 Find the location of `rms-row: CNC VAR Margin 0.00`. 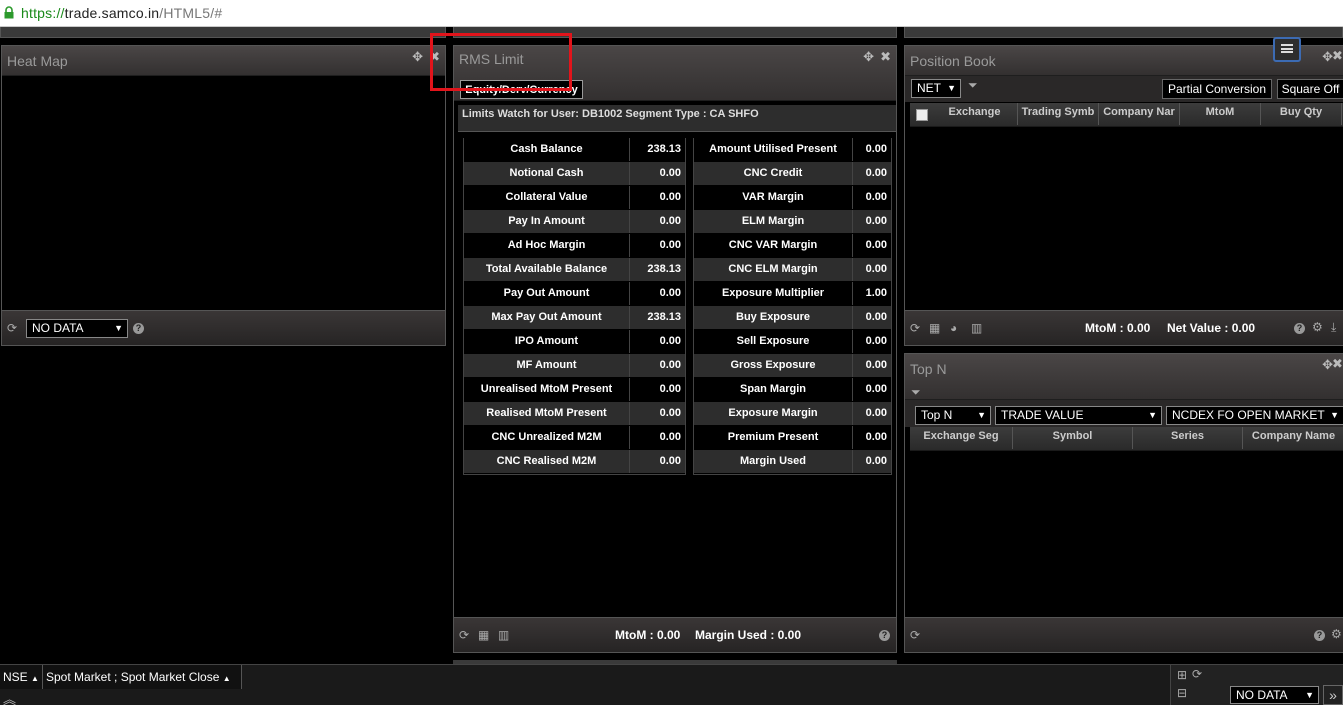

rms-row: CNC VAR Margin 0.00 is located at coordinates (792, 246).